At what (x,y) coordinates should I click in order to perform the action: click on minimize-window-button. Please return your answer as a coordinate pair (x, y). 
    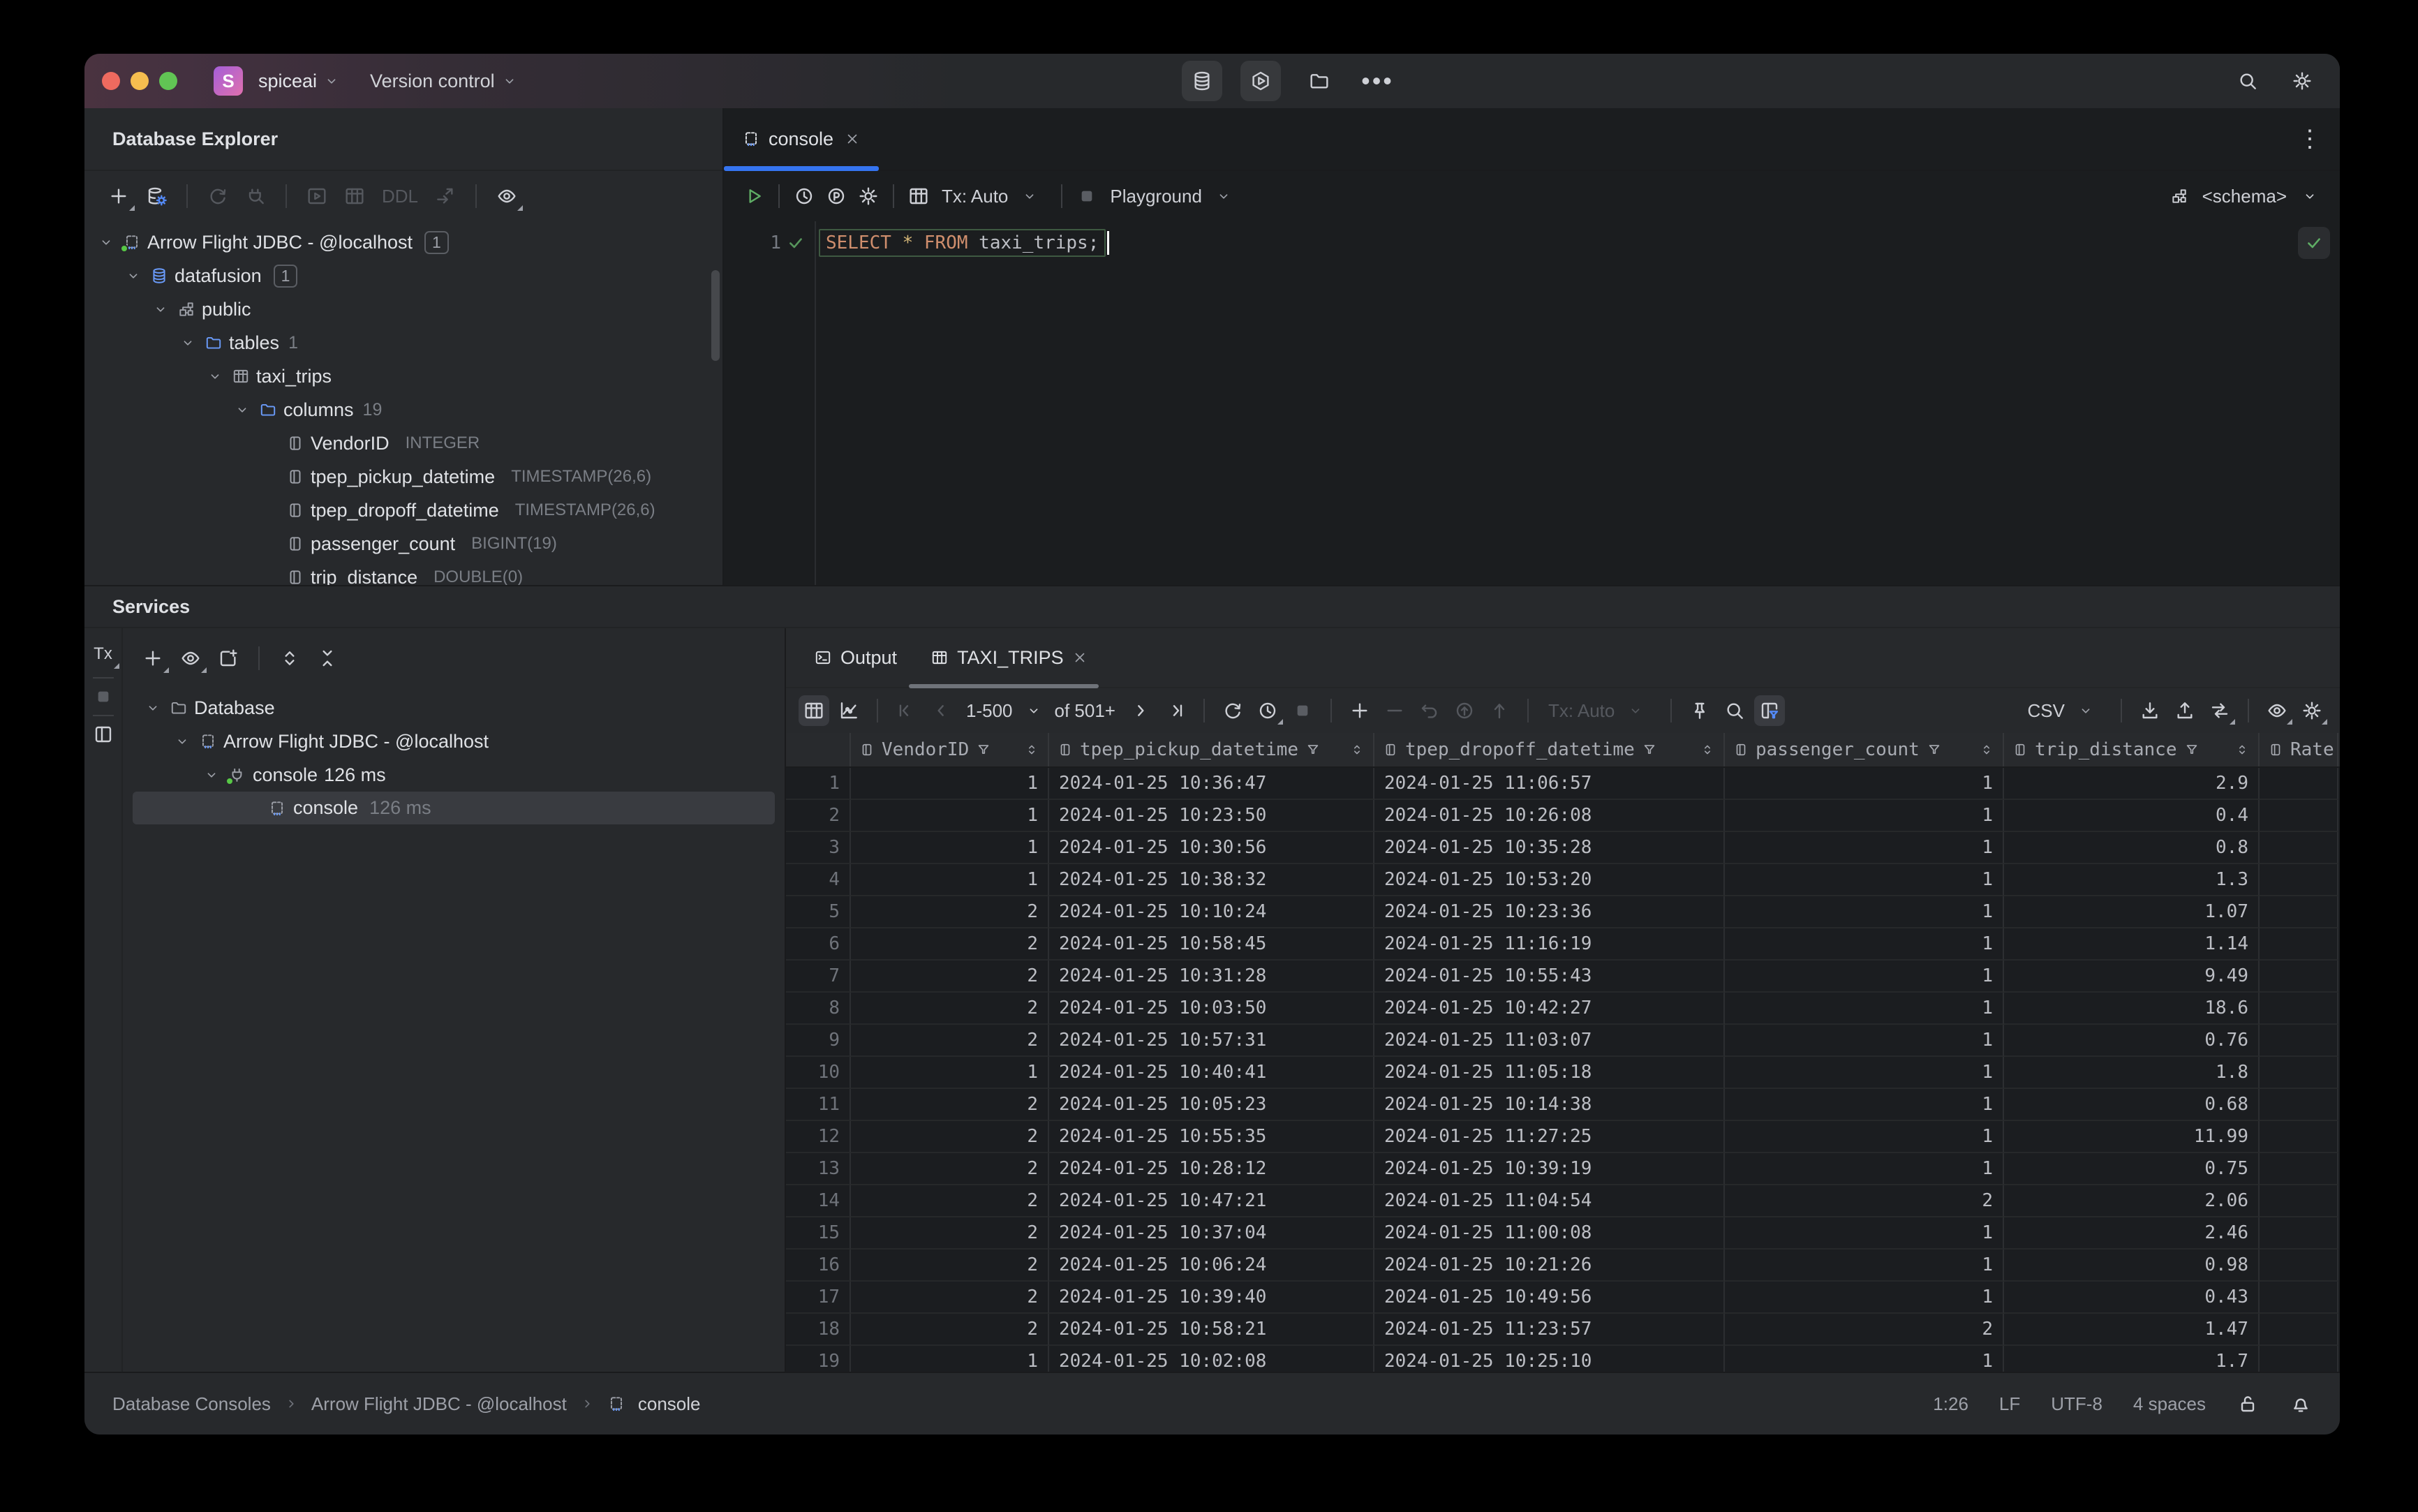
    Looking at the image, I should click on (140, 81).